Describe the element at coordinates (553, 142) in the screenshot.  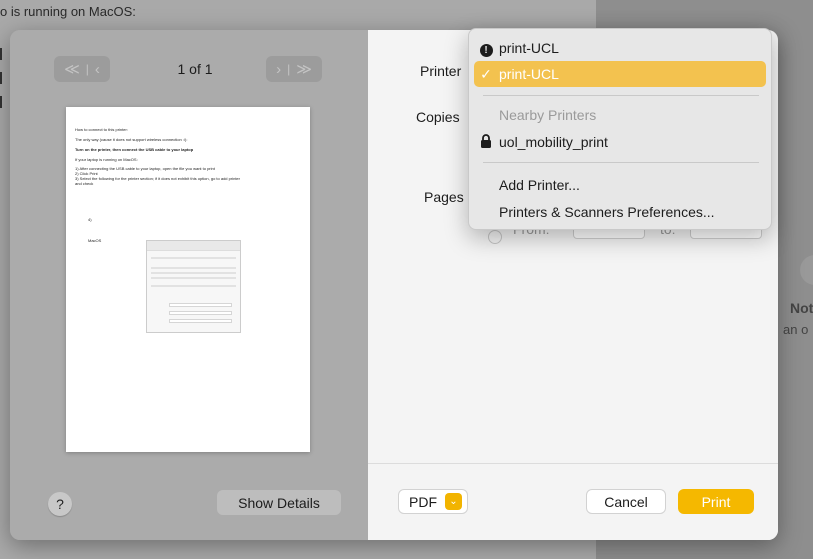
I see `menu-item-label: uol_mobility_print` at that location.